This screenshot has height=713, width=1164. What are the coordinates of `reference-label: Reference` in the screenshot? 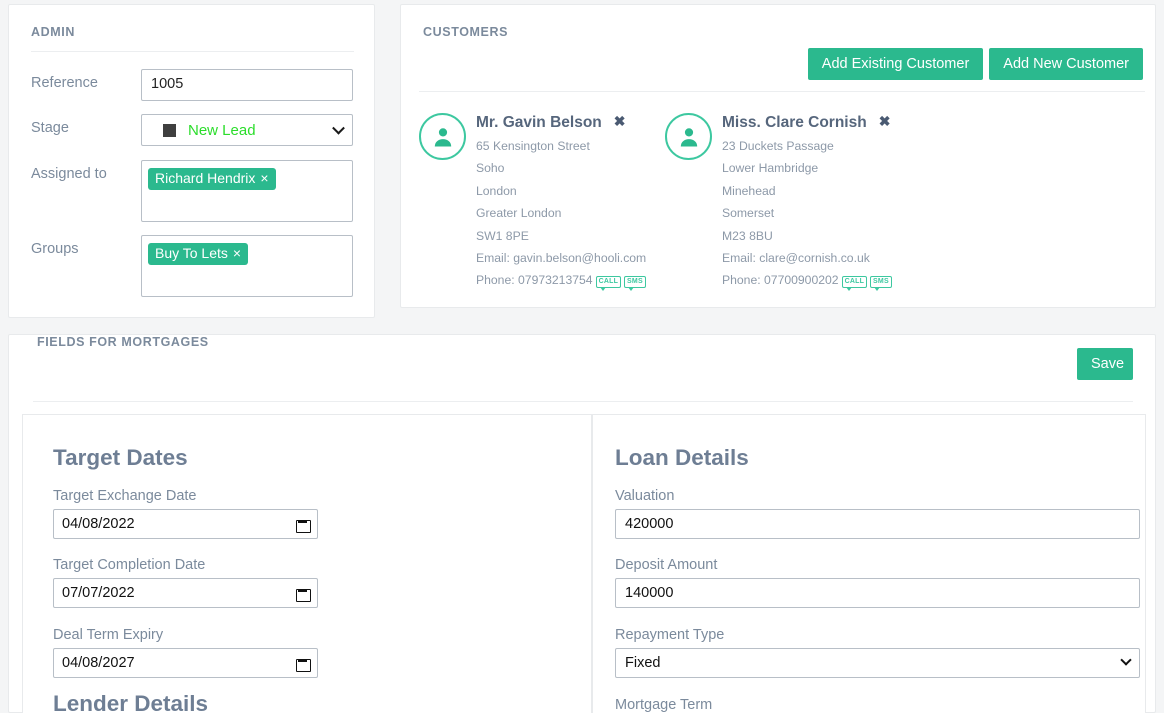 It's located at (64, 83).